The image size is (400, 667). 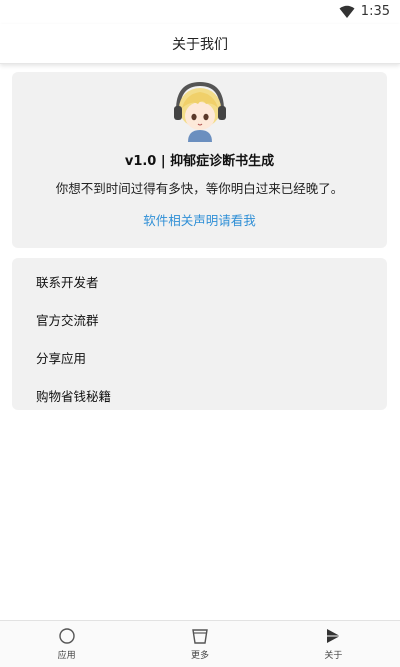 I want to click on menu-item-label: 官方交流群, so click(x=67, y=320).